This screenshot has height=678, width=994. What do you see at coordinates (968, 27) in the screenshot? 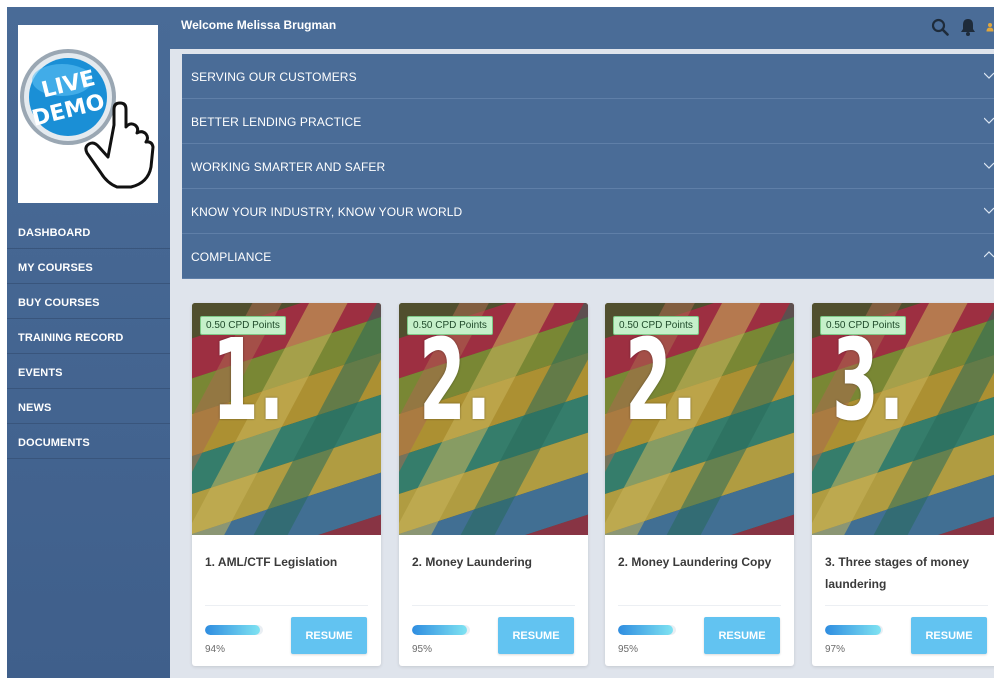
I see `bell-icon` at bounding box center [968, 27].